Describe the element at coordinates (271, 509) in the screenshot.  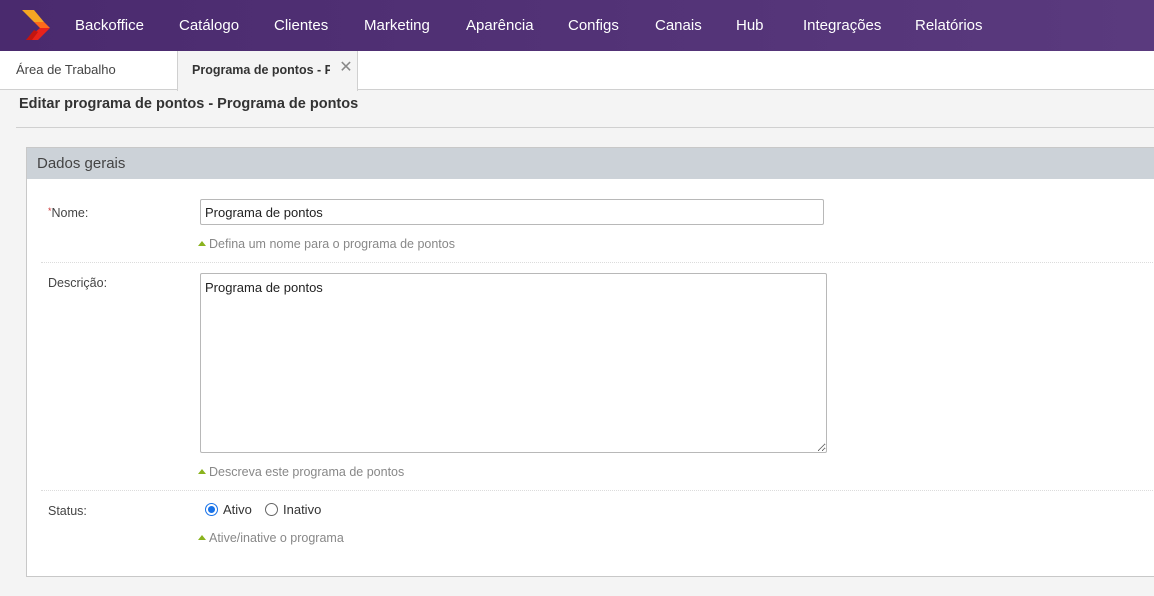
I see `status-inativo-radio` at that location.